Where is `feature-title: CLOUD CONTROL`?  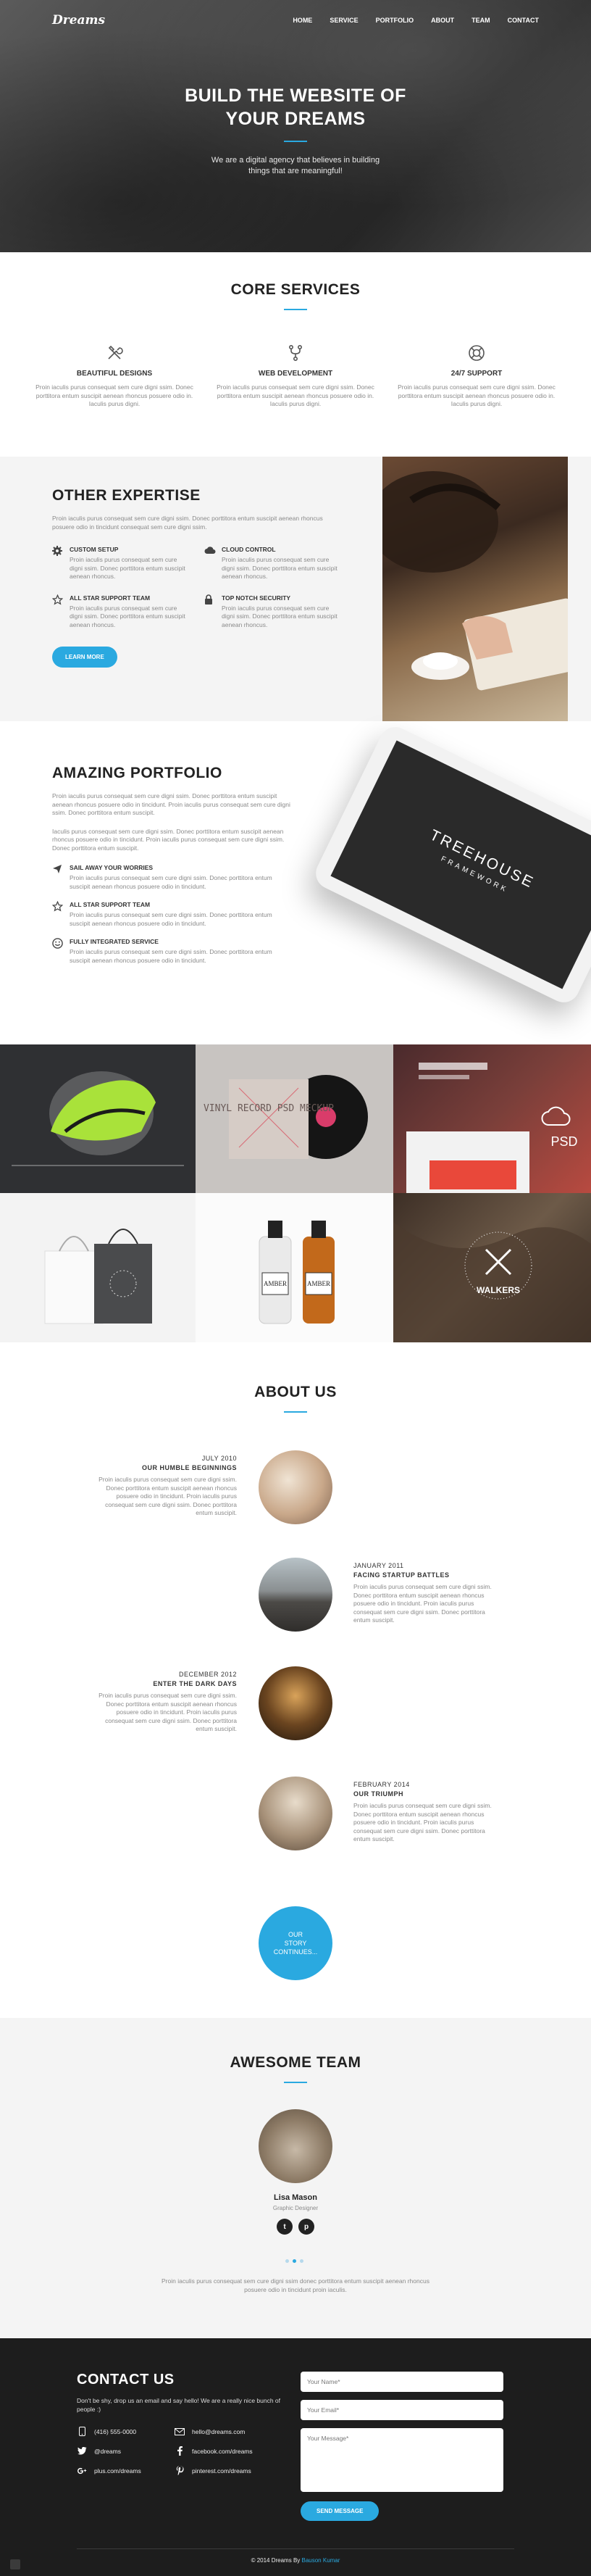
feature-title: CLOUD CONTROL is located at coordinates (249, 549).